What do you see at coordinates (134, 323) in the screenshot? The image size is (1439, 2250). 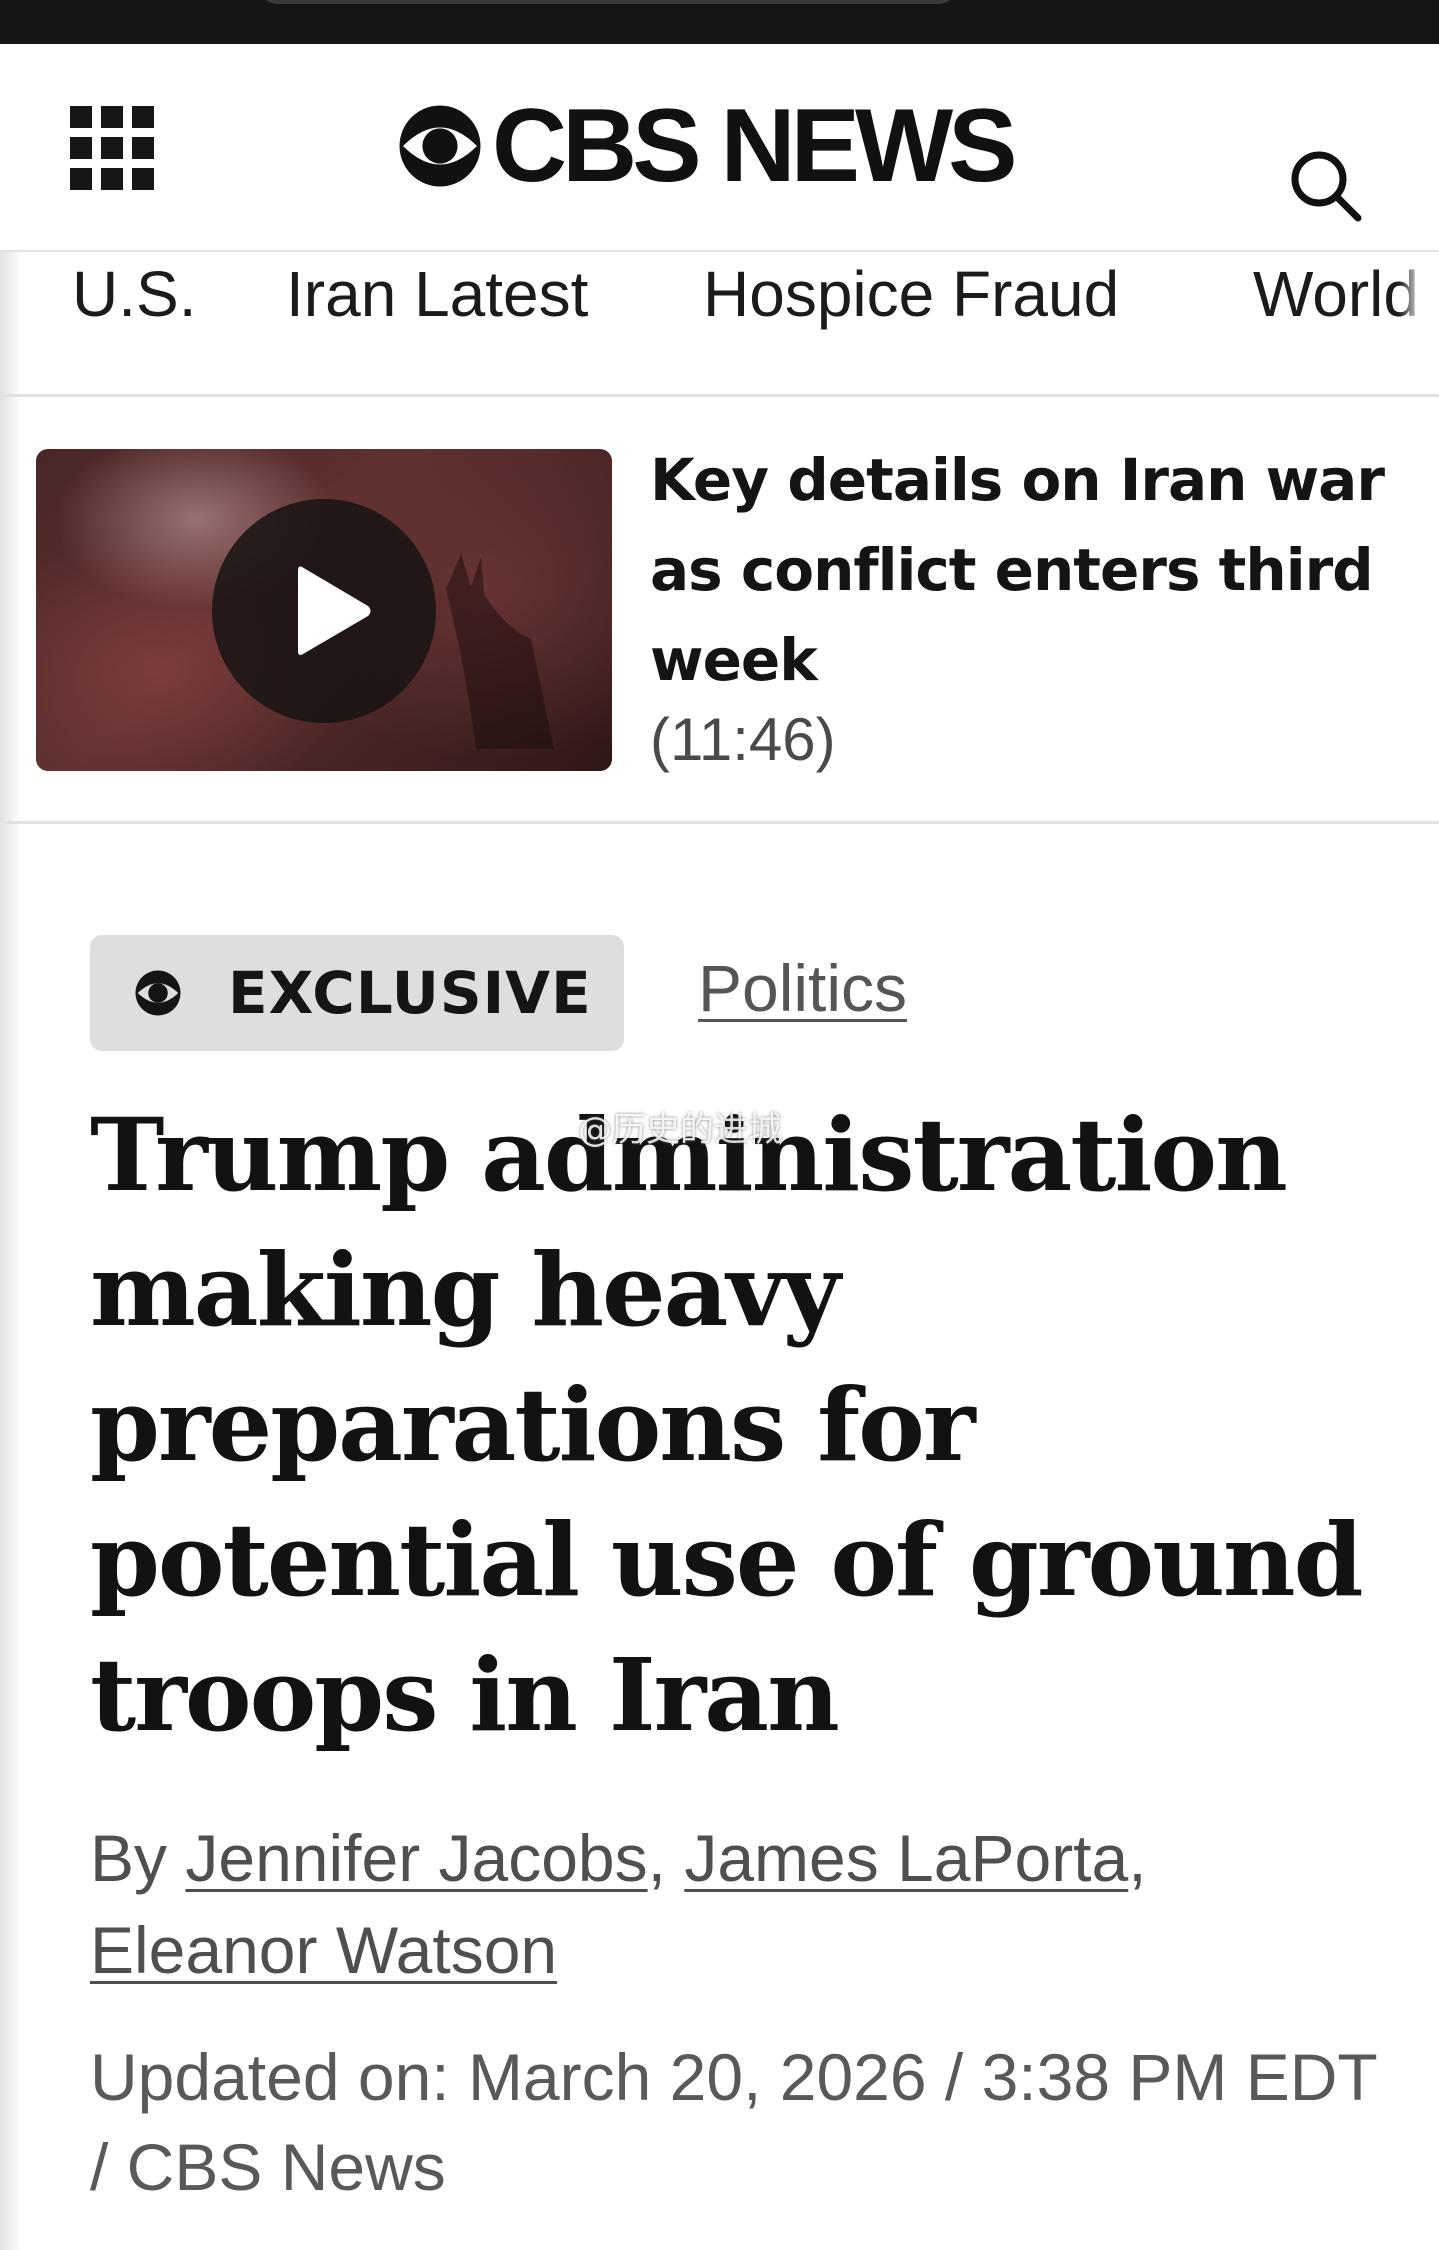 I see `nav-item-us: U.S.` at bounding box center [134, 323].